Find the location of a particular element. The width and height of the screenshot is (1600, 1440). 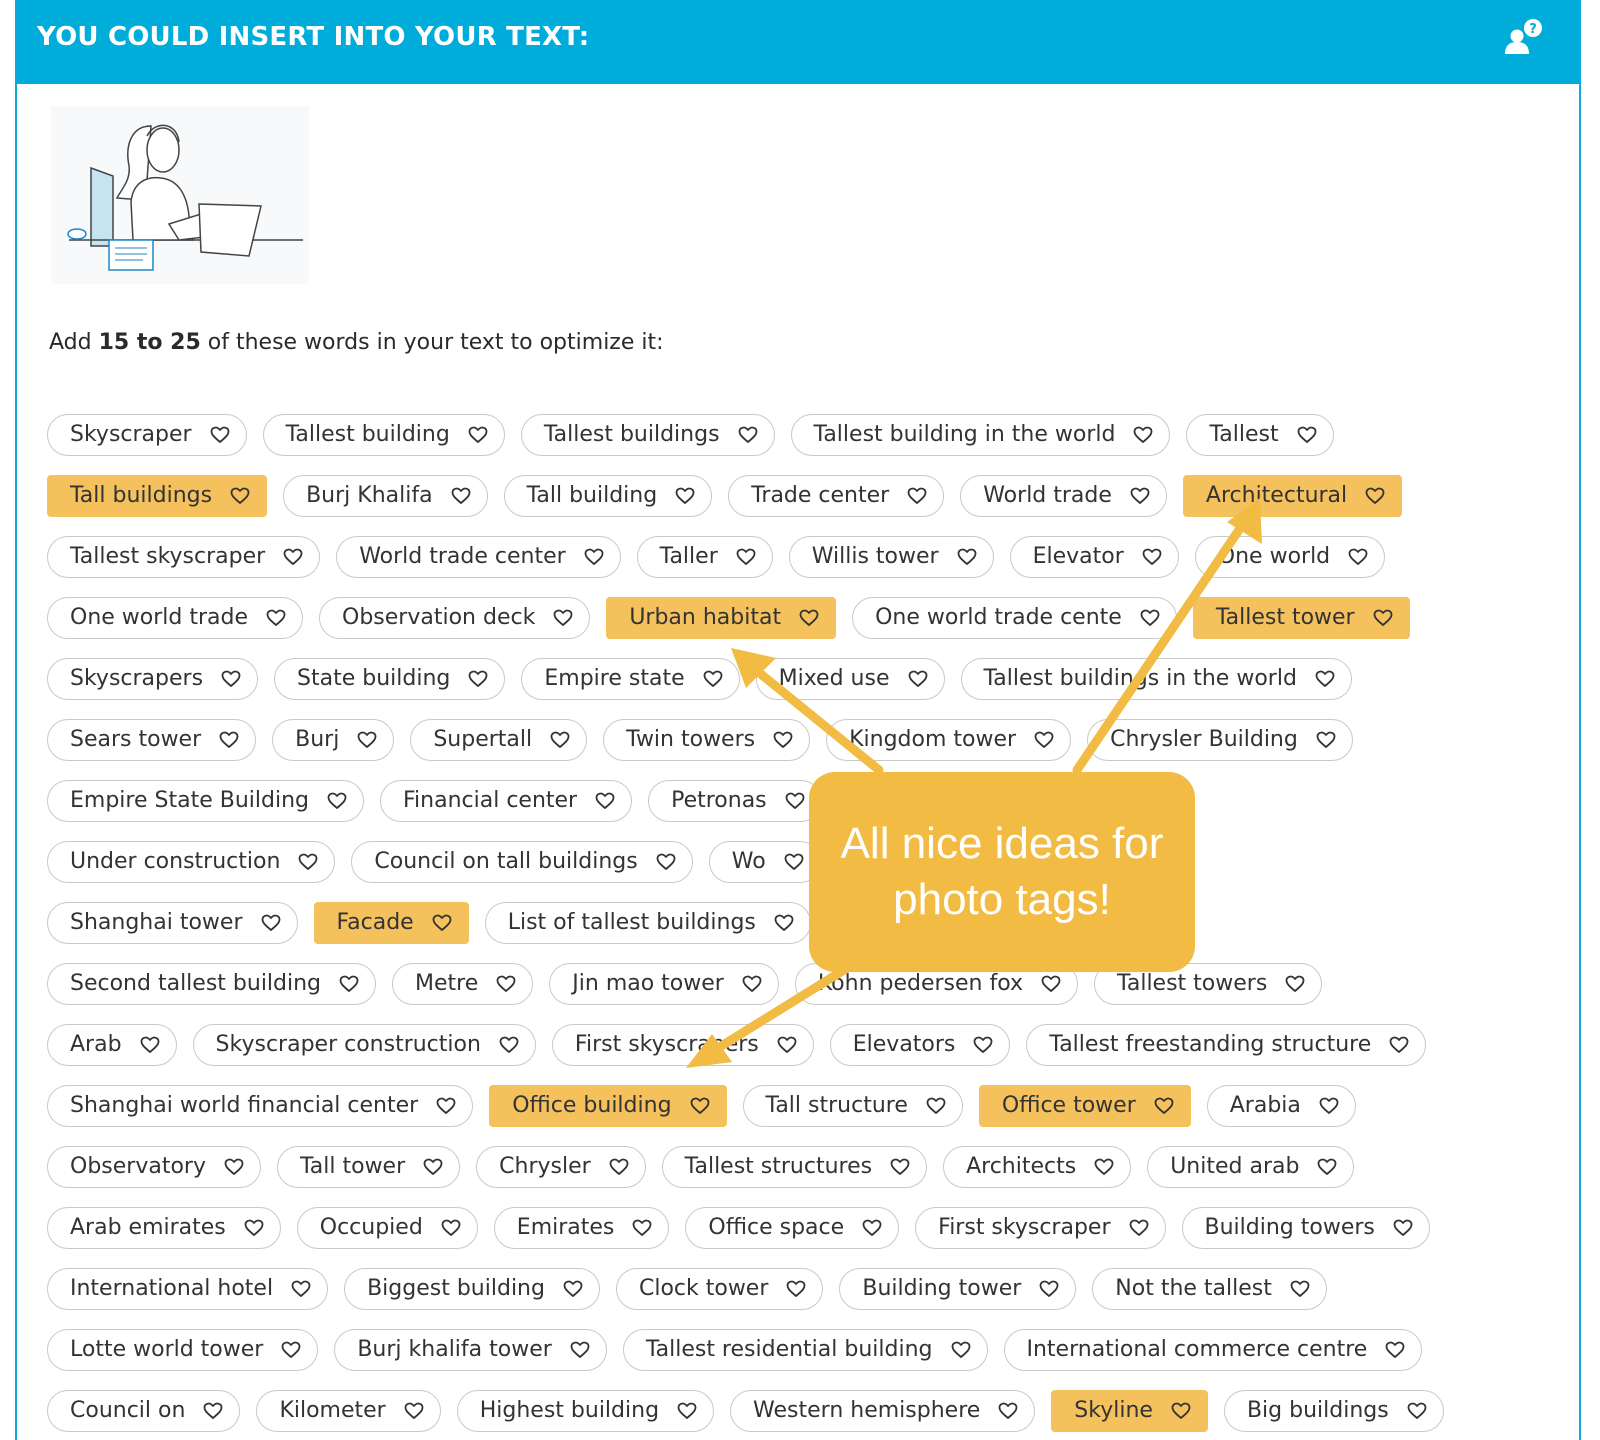

keyword-tag: Highest building is located at coordinates (585, 1410).